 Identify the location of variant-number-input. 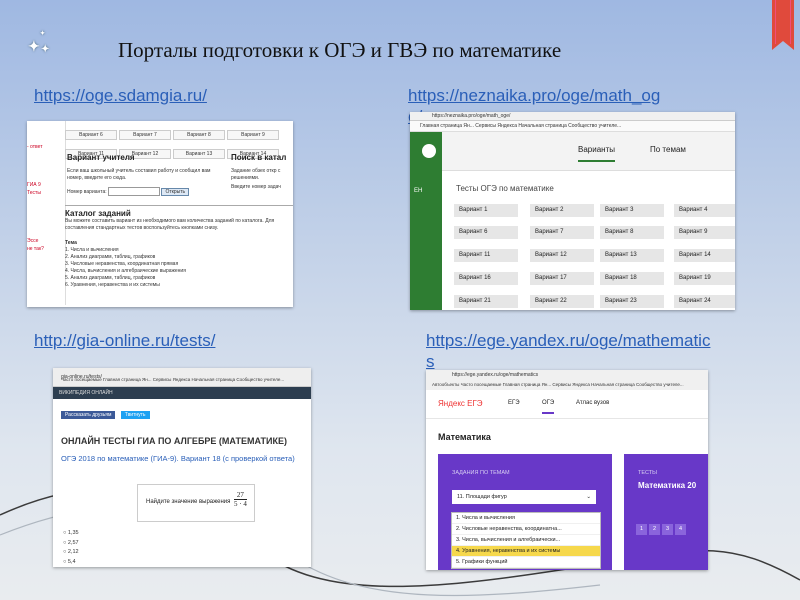
(134, 191).